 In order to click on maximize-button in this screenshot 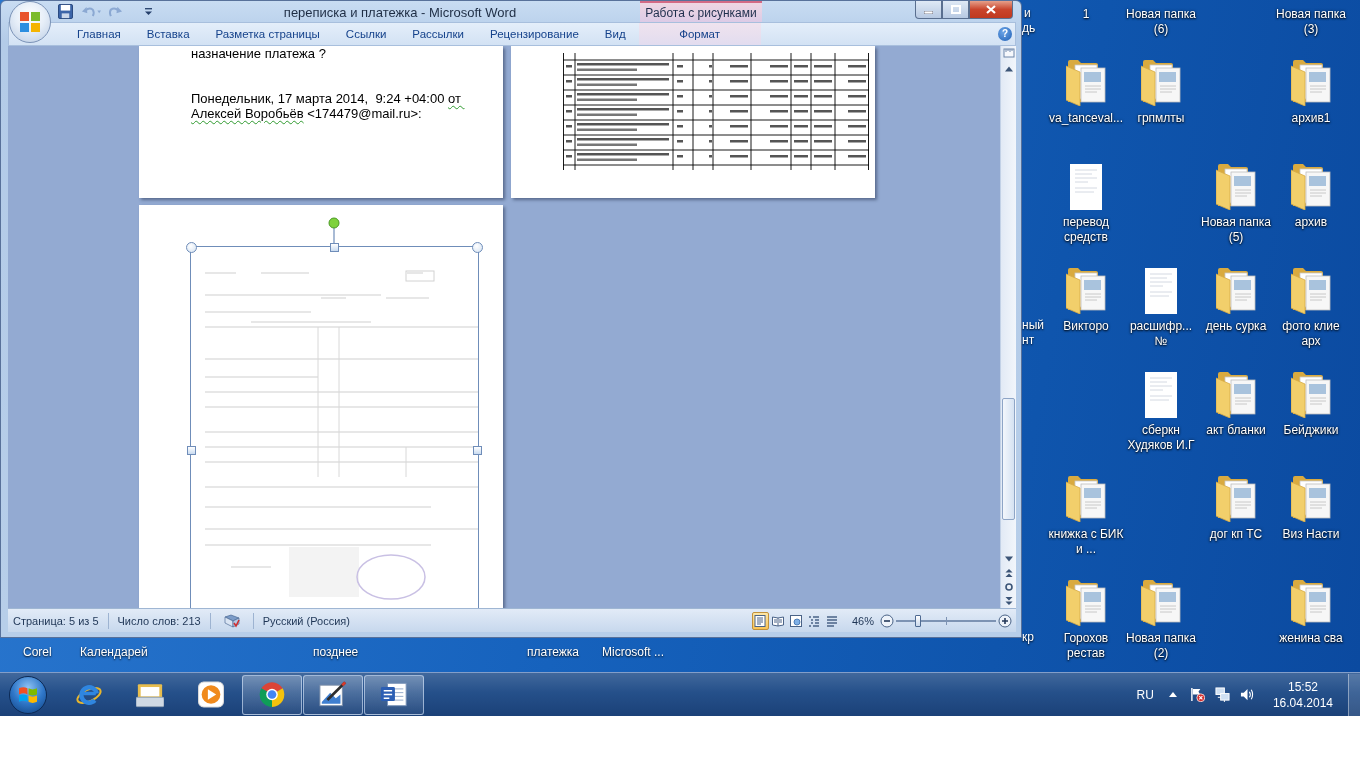, I will do `click(955, 10)`.